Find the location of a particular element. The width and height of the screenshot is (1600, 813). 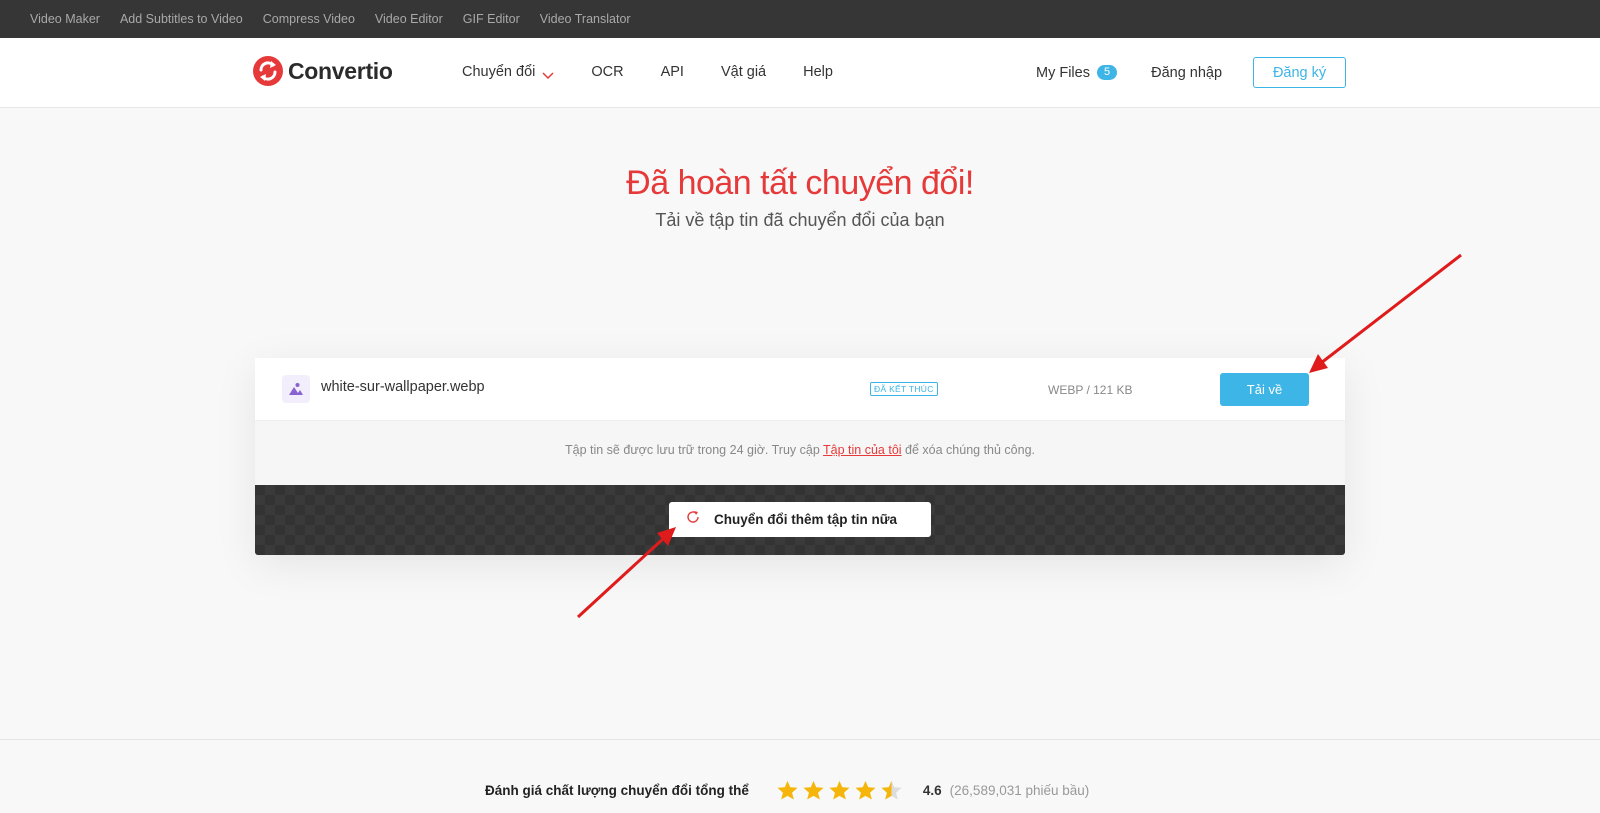

rating-stars is located at coordinates (841, 790).